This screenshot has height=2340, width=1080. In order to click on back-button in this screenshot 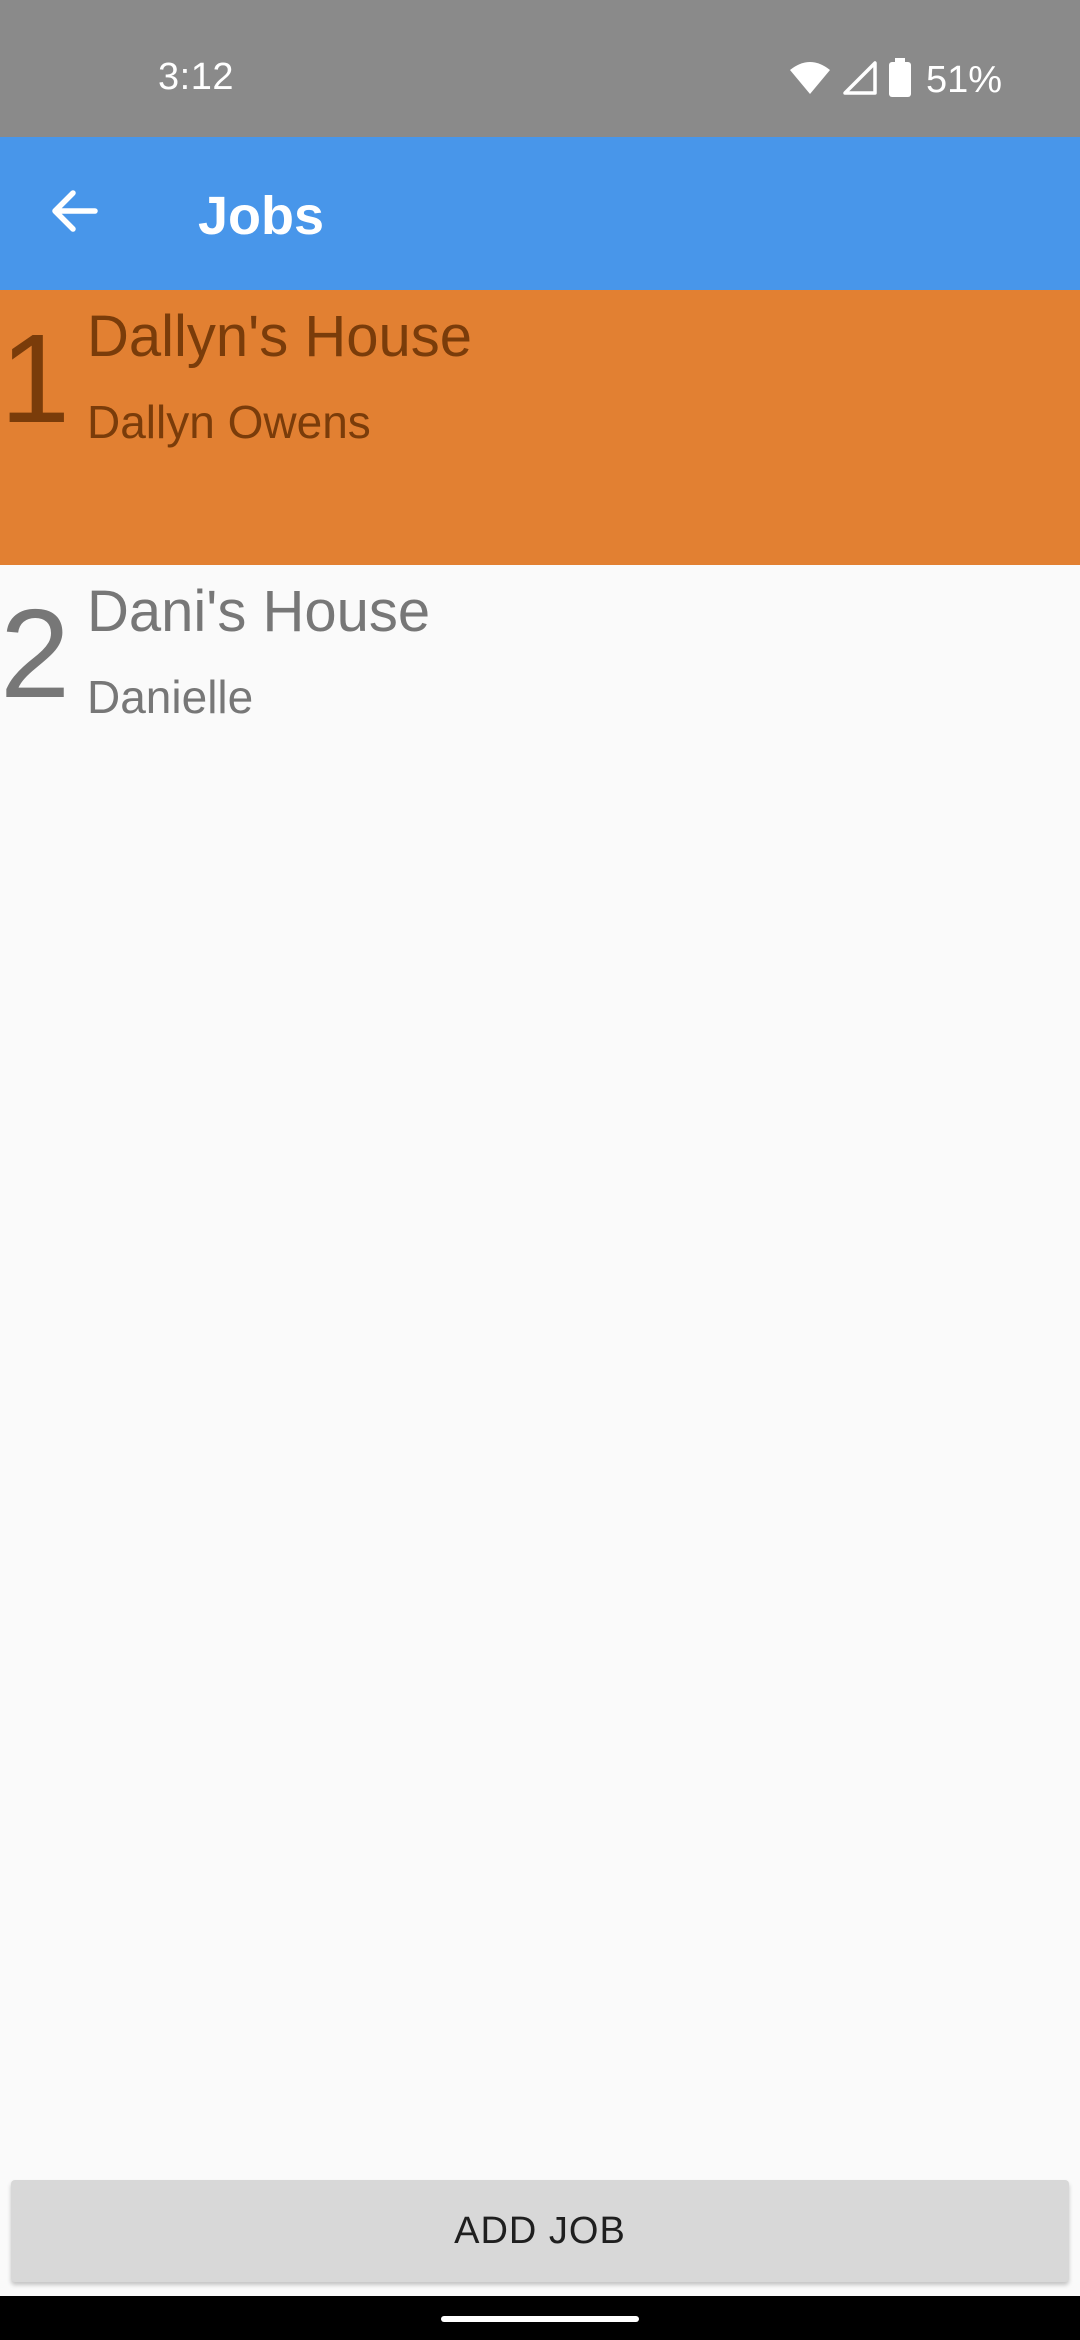, I will do `click(74, 213)`.